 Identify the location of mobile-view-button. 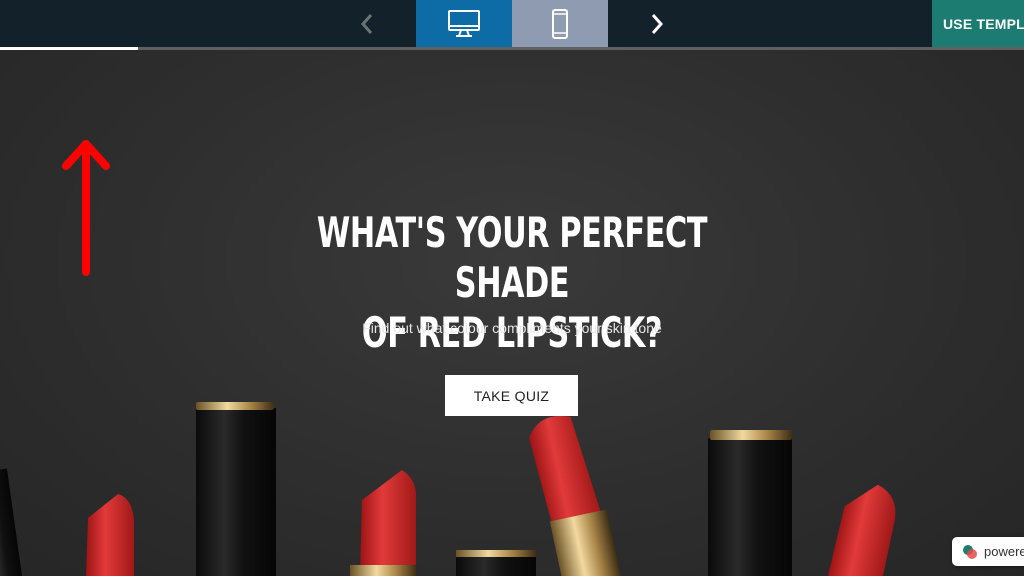
(560, 24).